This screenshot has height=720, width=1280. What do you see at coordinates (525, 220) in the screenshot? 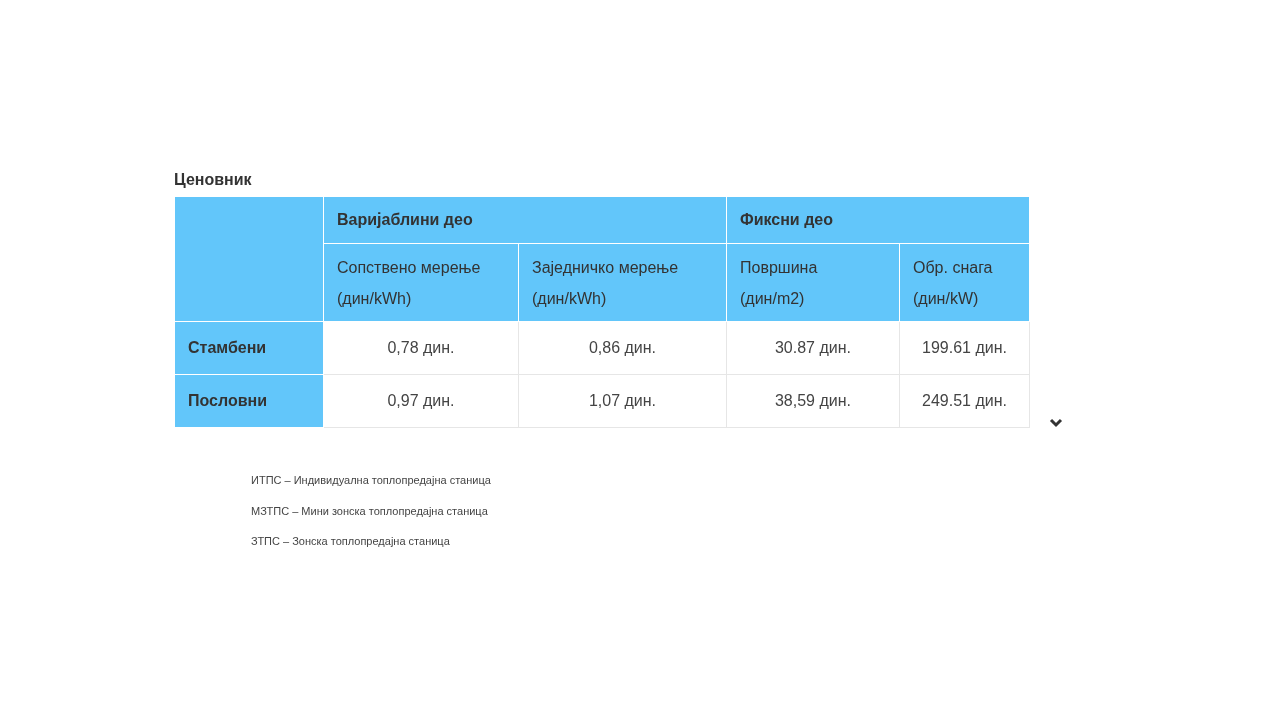
I see `group-header: Варијаблини део` at bounding box center [525, 220].